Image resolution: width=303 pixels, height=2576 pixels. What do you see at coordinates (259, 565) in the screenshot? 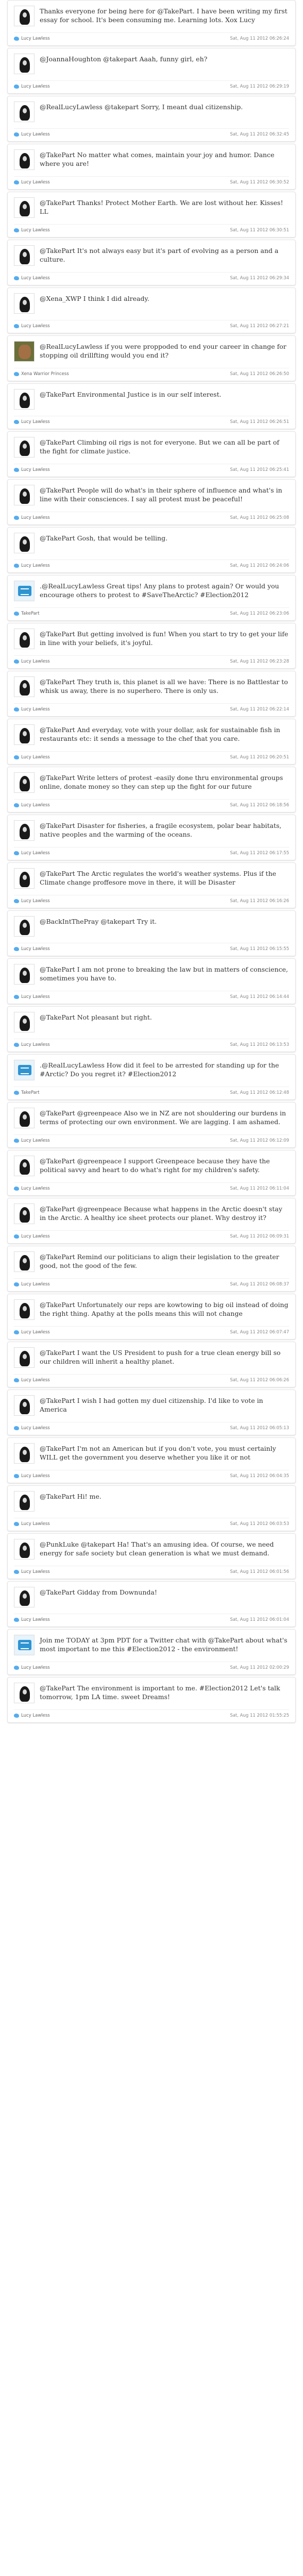
I see `timestamp: Sat, Aug 11 2012 06:24:06` at bounding box center [259, 565].